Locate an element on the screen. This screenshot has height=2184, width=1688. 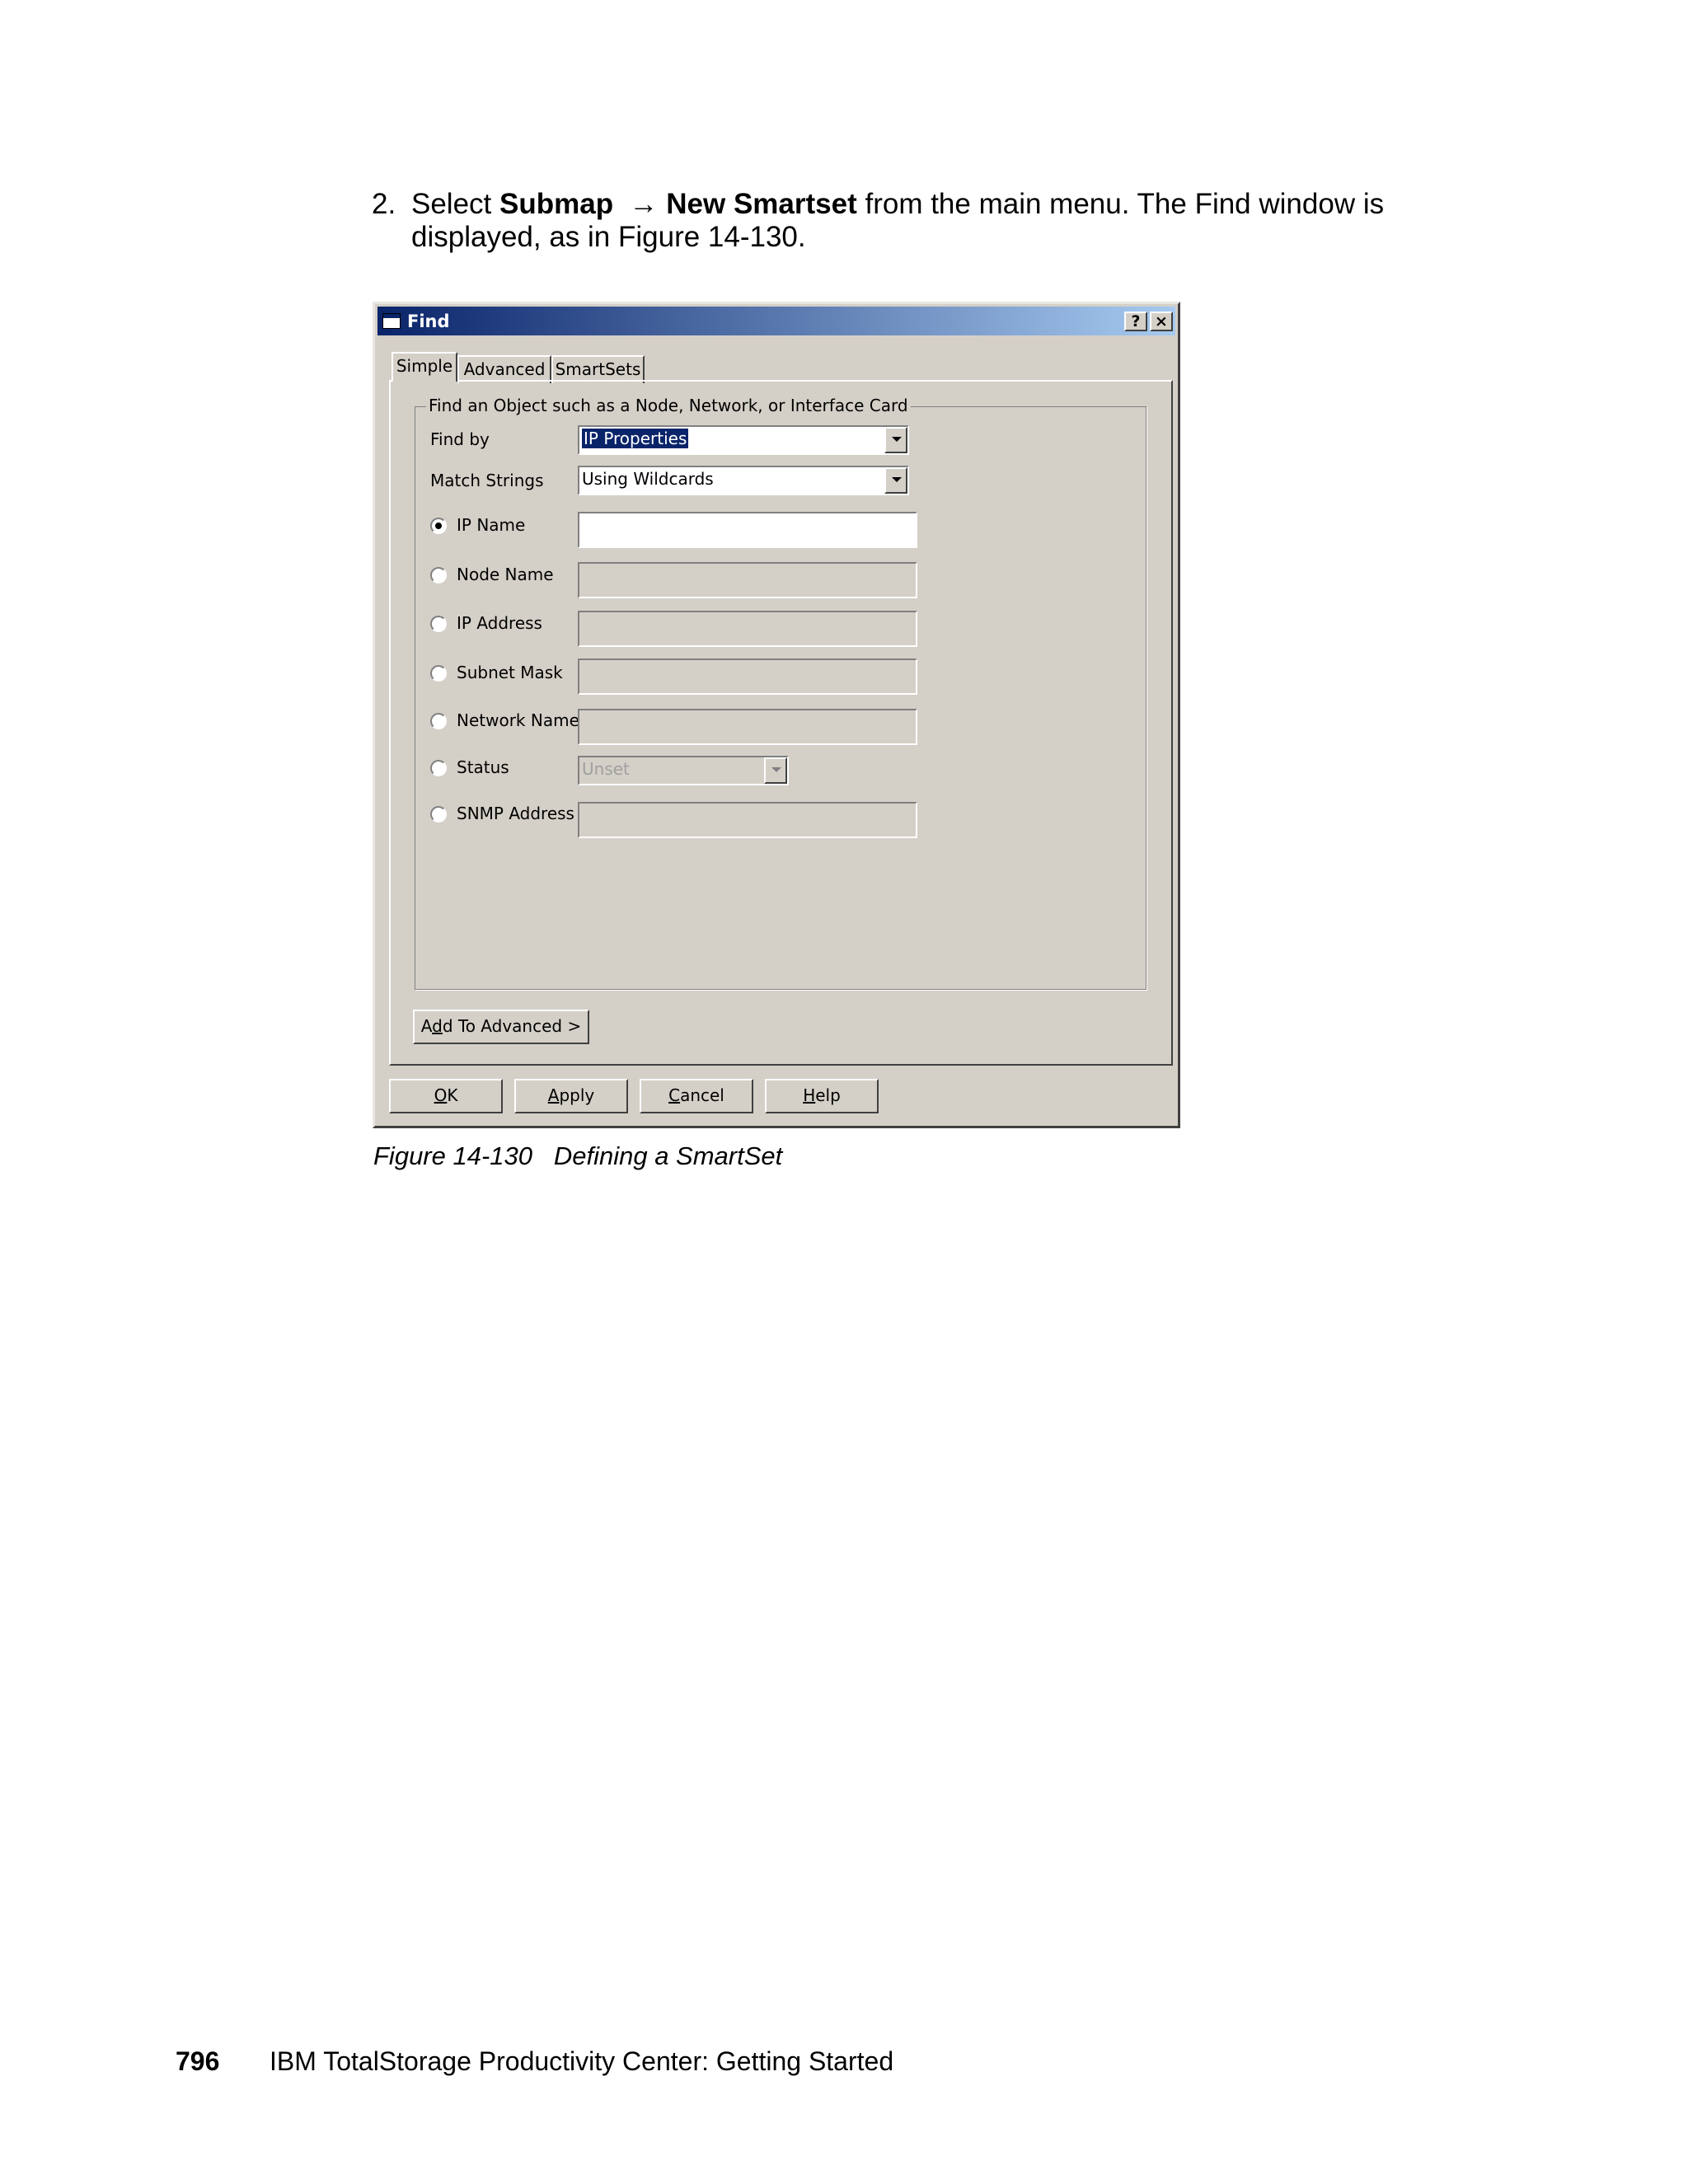
page-number: 796 is located at coordinates (198, 2061).